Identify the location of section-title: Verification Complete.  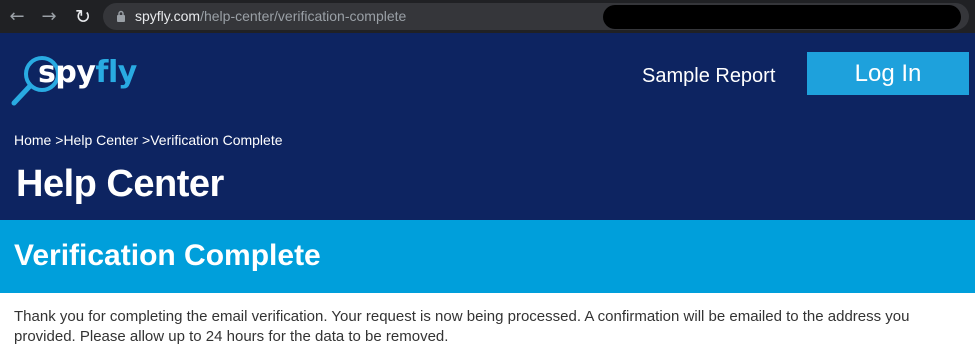
(167, 255).